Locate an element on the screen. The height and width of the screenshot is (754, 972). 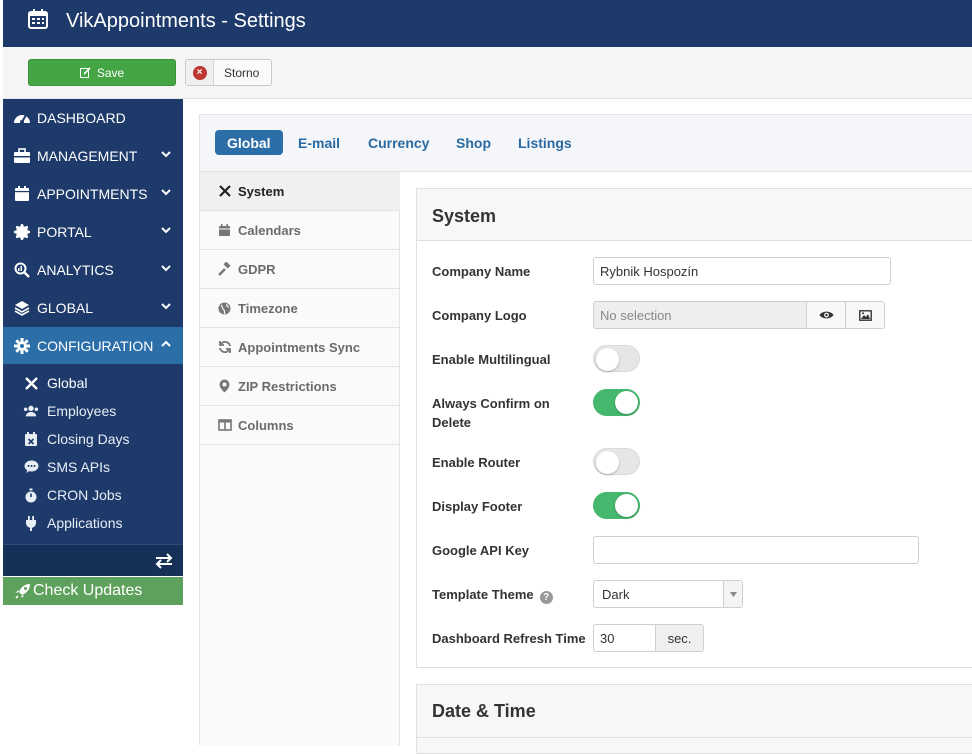
sidebar-item-management: MANAGEMENT is located at coordinates (93, 156).